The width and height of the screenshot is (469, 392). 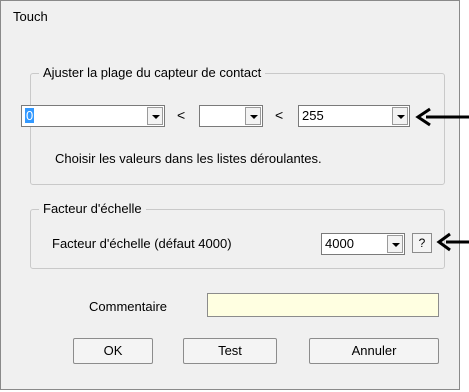 I want to click on min-value-text: 0, so click(x=30, y=115).